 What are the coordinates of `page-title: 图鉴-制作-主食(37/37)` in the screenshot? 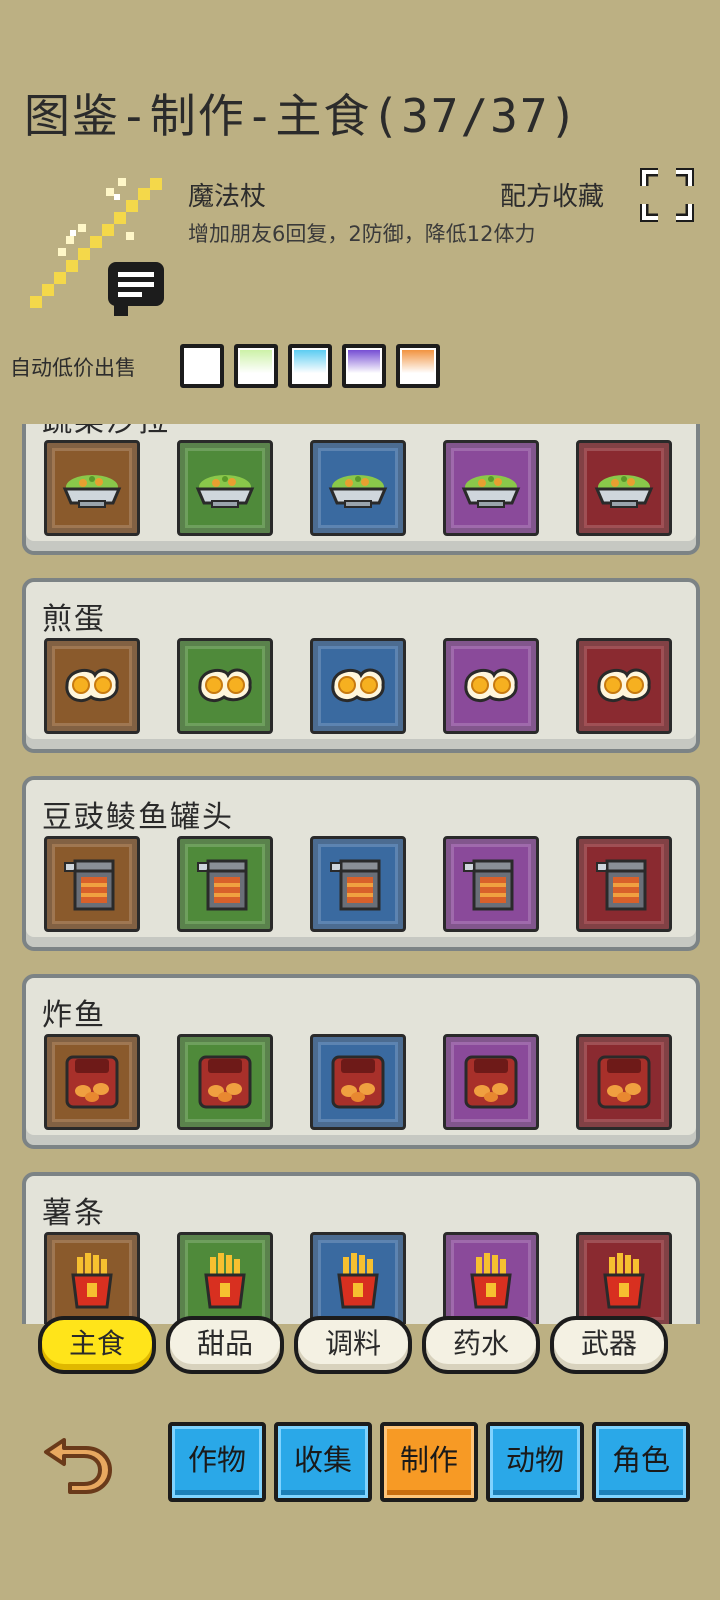 It's located at (302, 116).